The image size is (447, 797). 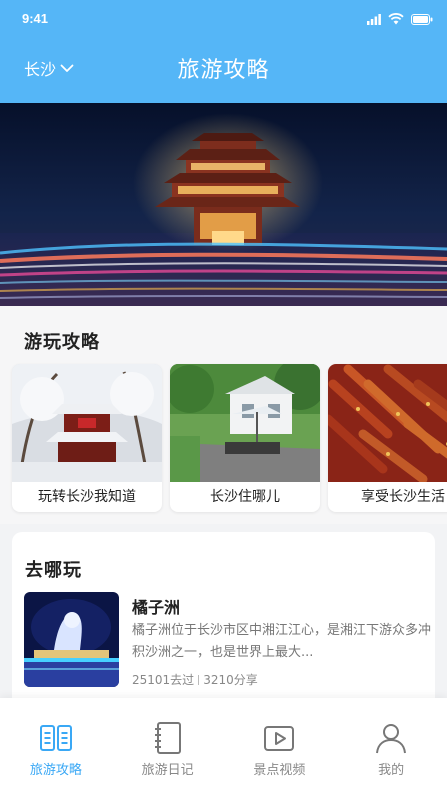 I want to click on place-shares: 3210分享, so click(x=230, y=680).